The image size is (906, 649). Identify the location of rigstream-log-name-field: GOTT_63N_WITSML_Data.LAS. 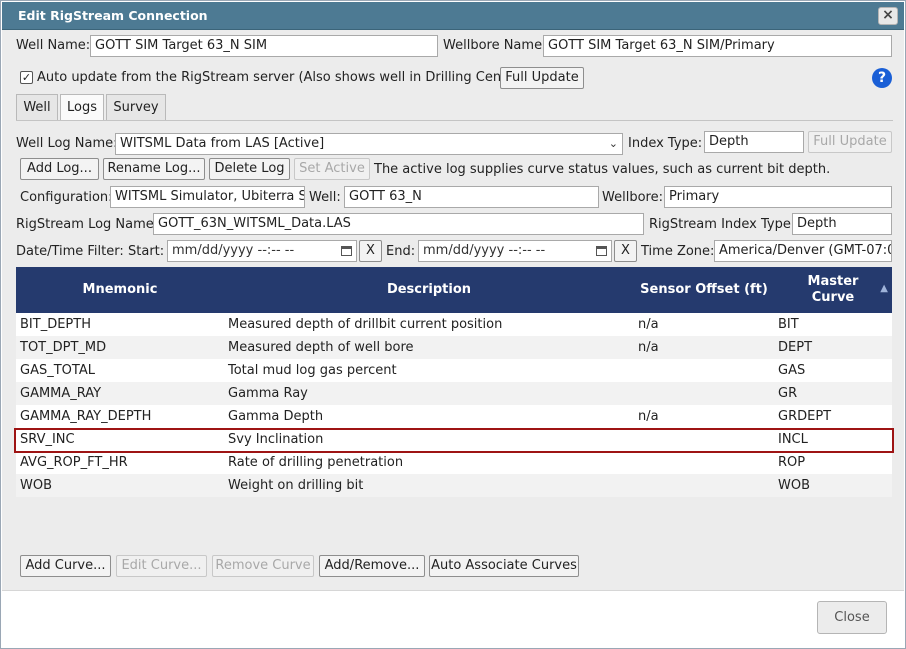
(398, 224).